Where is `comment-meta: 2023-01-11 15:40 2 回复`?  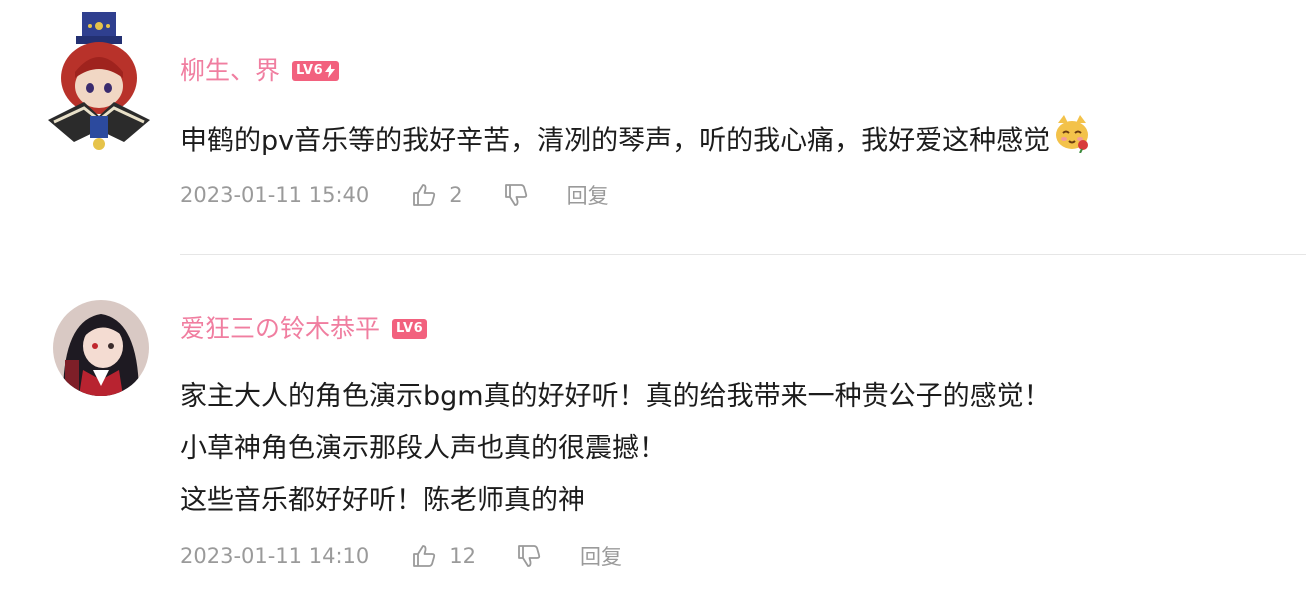
comment-meta: 2023-01-11 15:40 2 回复 is located at coordinates (394, 195).